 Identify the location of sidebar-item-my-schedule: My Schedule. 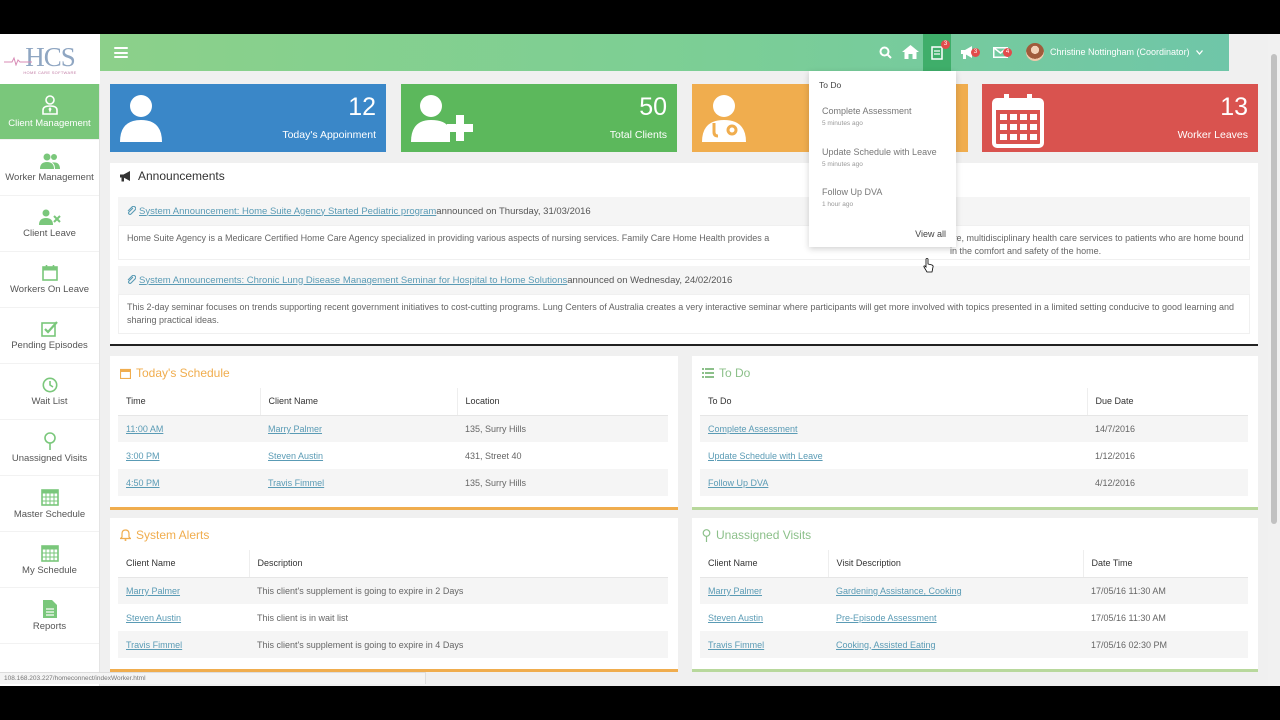
(49, 560).